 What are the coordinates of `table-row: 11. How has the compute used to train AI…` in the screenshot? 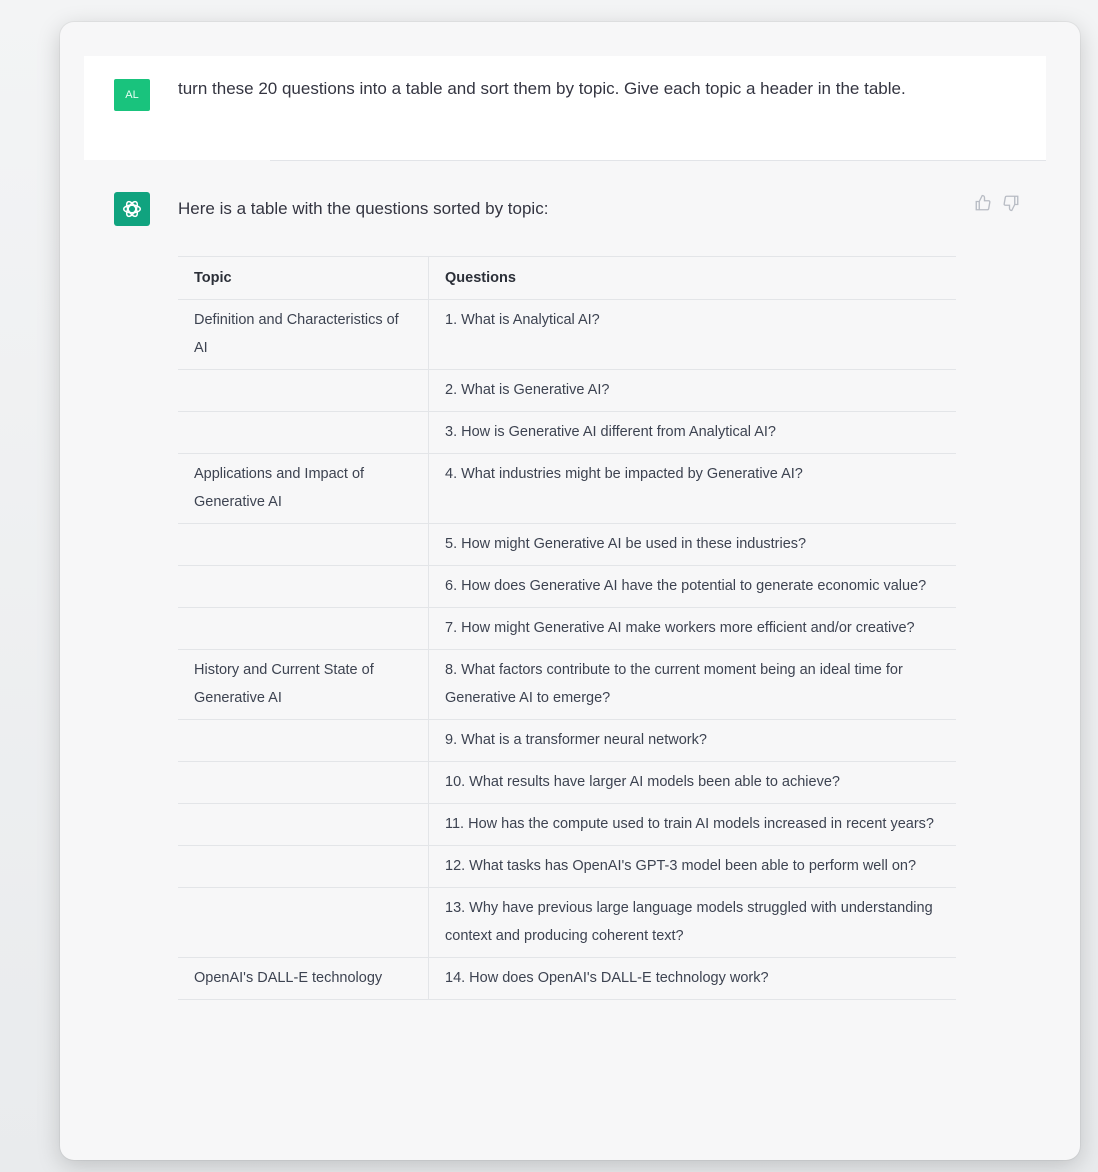 It's located at (567, 824).